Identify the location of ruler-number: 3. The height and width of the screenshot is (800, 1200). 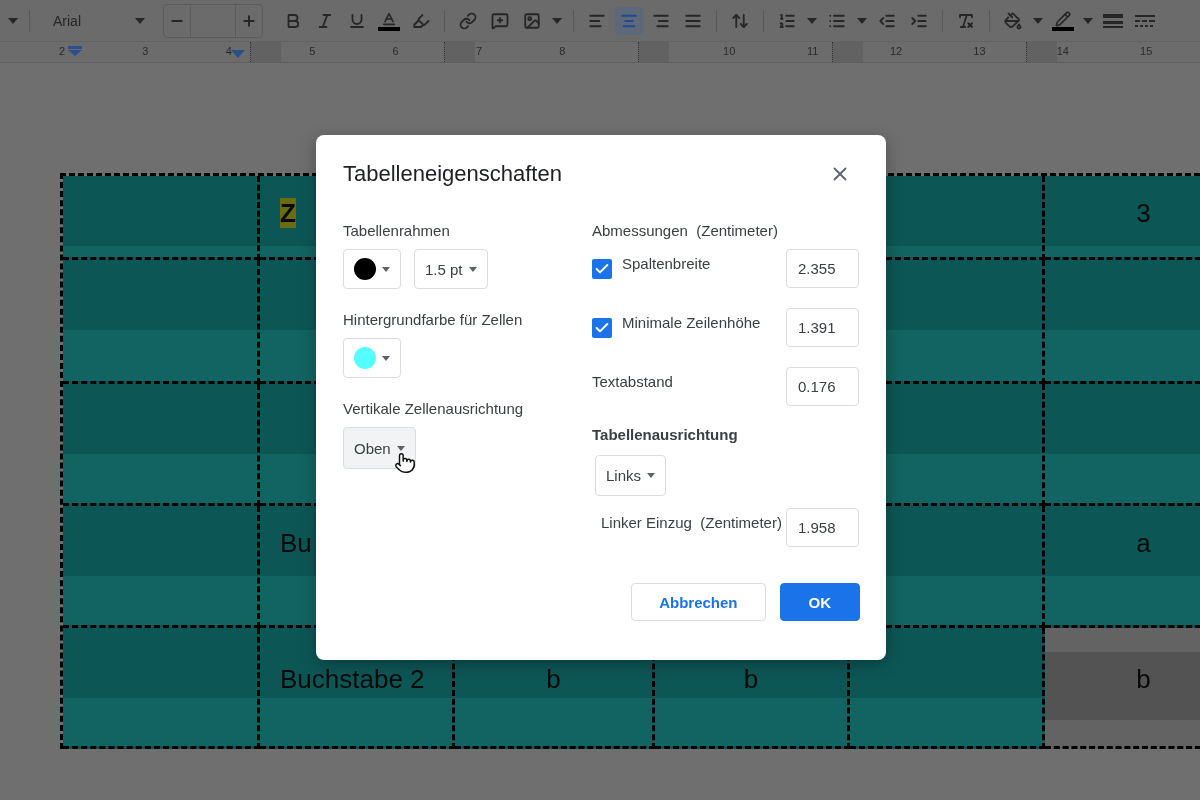
(145, 51).